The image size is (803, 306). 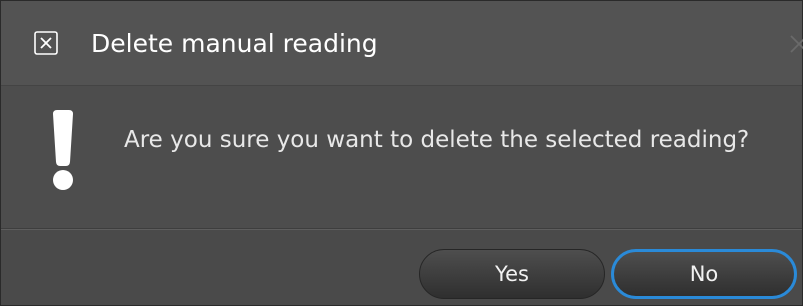 What do you see at coordinates (512, 274) in the screenshot?
I see `yes-button: Yes` at bounding box center [512, 274].